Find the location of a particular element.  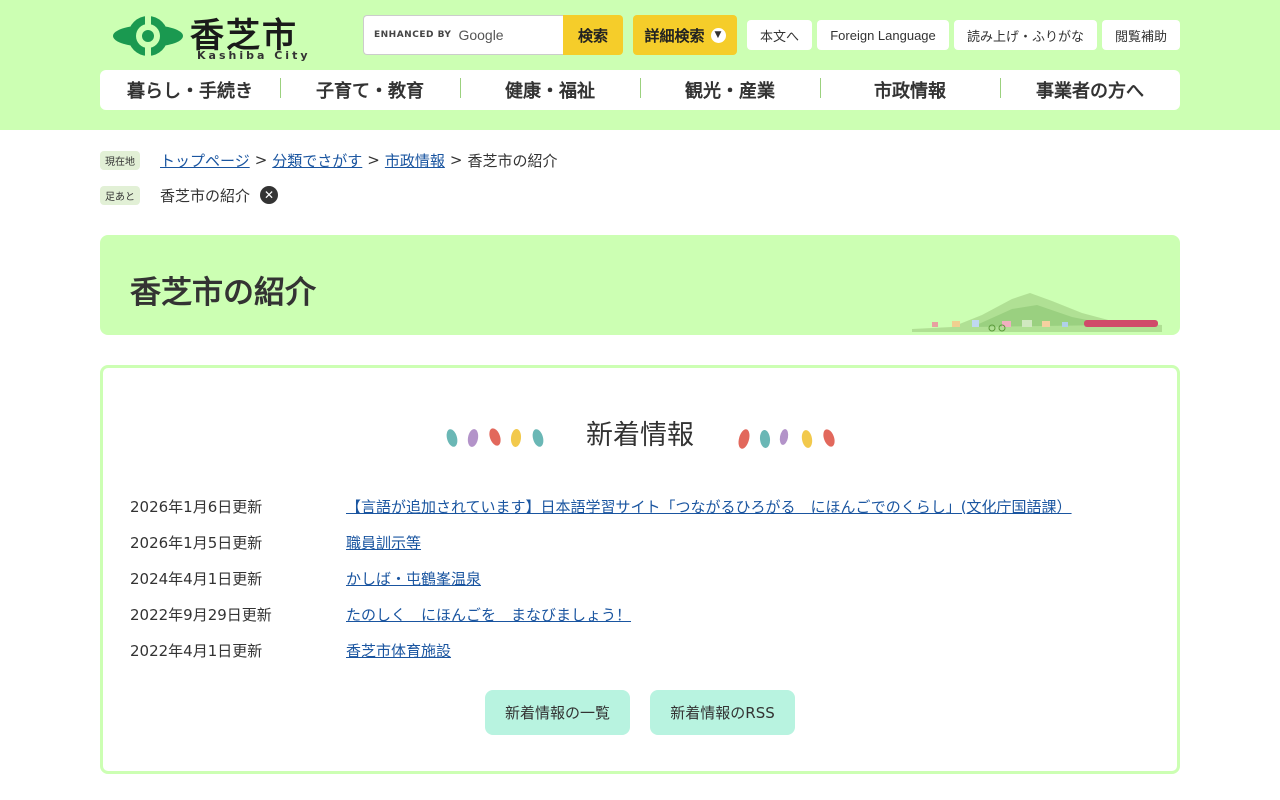

skip-to-content-link: 本文へ is located at coordinates (779, 35).